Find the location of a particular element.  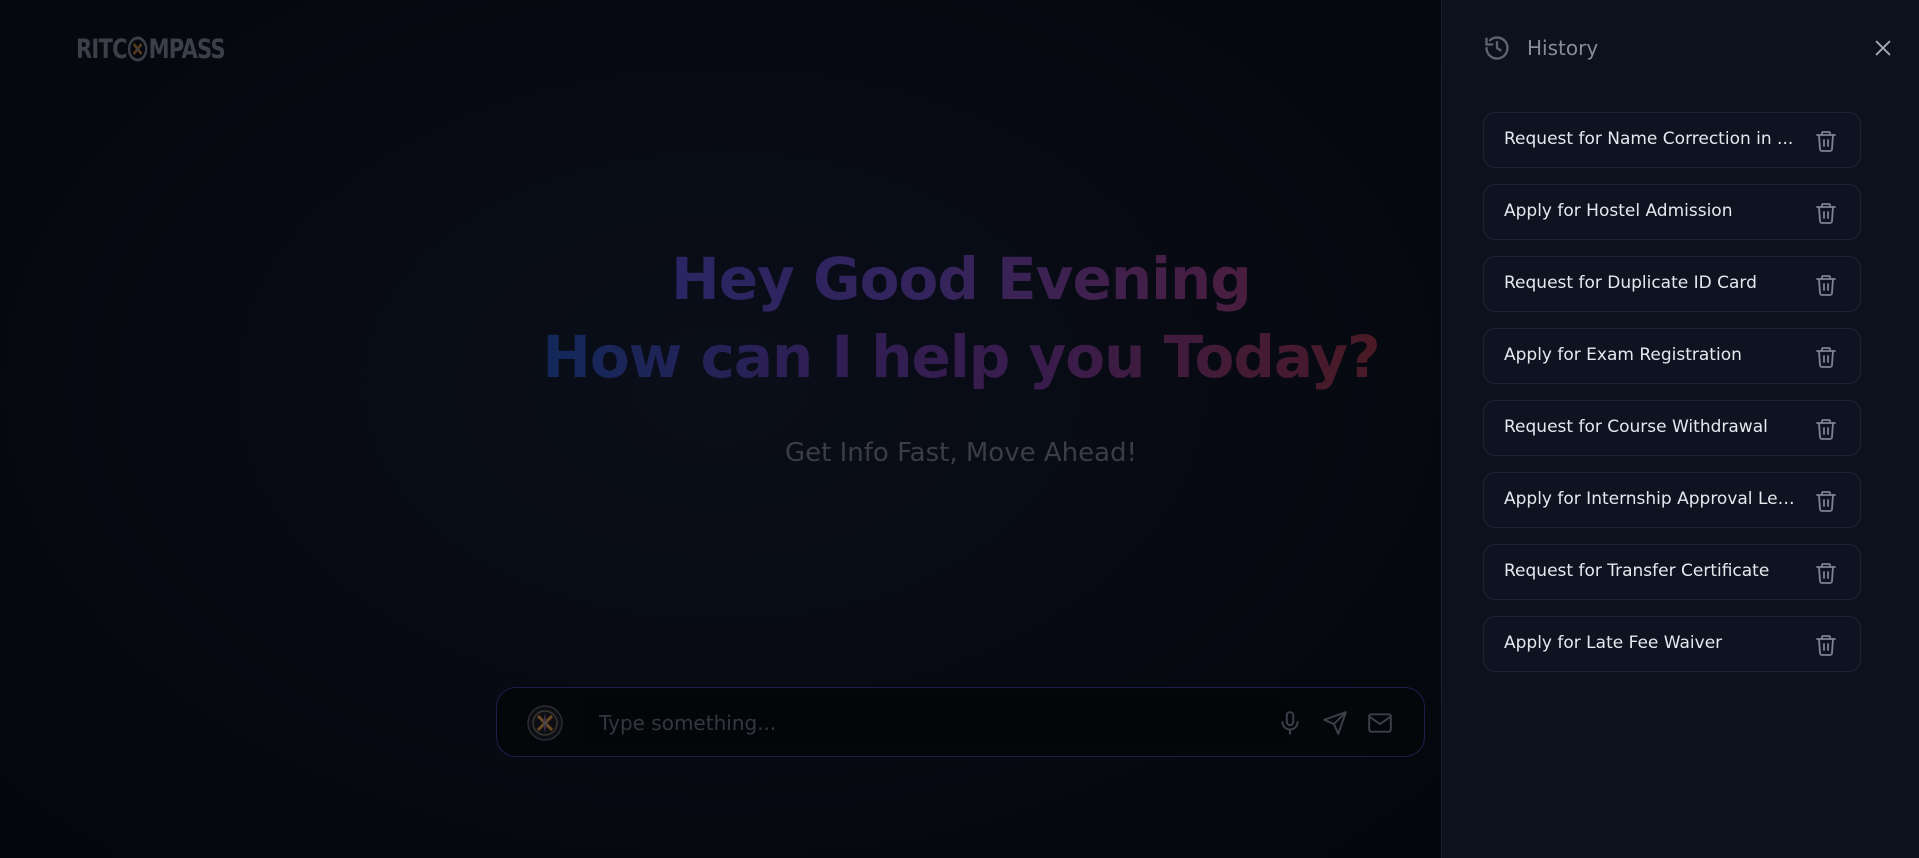

history-item: Request for Transfer Certificate is located at coordinates (1672, 572).